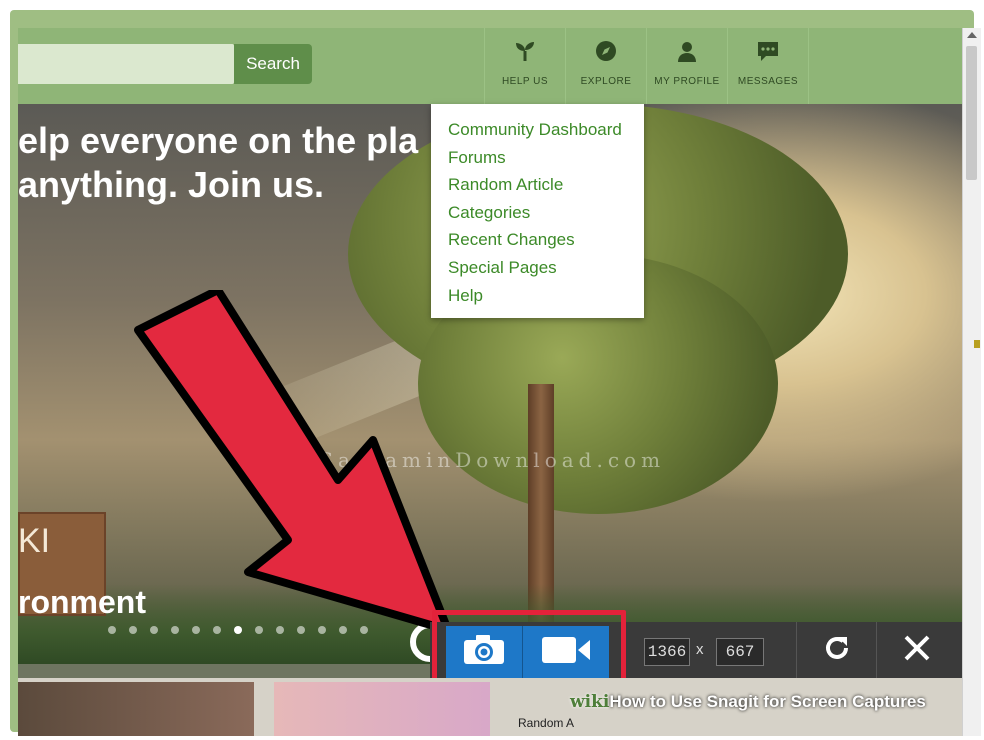 This screenshot has height=740, width=984. Describe the element at coordinates (687, 81) in the screenshot. I see `nav-label: MY PROFILE` at that location.